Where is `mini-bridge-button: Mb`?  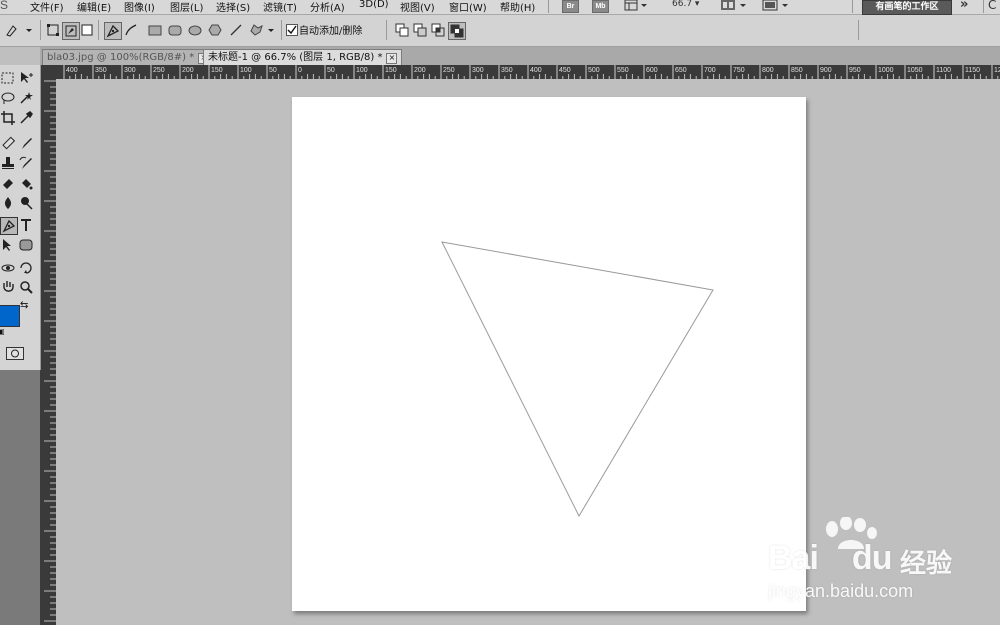
mini-bridge-button: Mb is located at coordinates (600, 6).